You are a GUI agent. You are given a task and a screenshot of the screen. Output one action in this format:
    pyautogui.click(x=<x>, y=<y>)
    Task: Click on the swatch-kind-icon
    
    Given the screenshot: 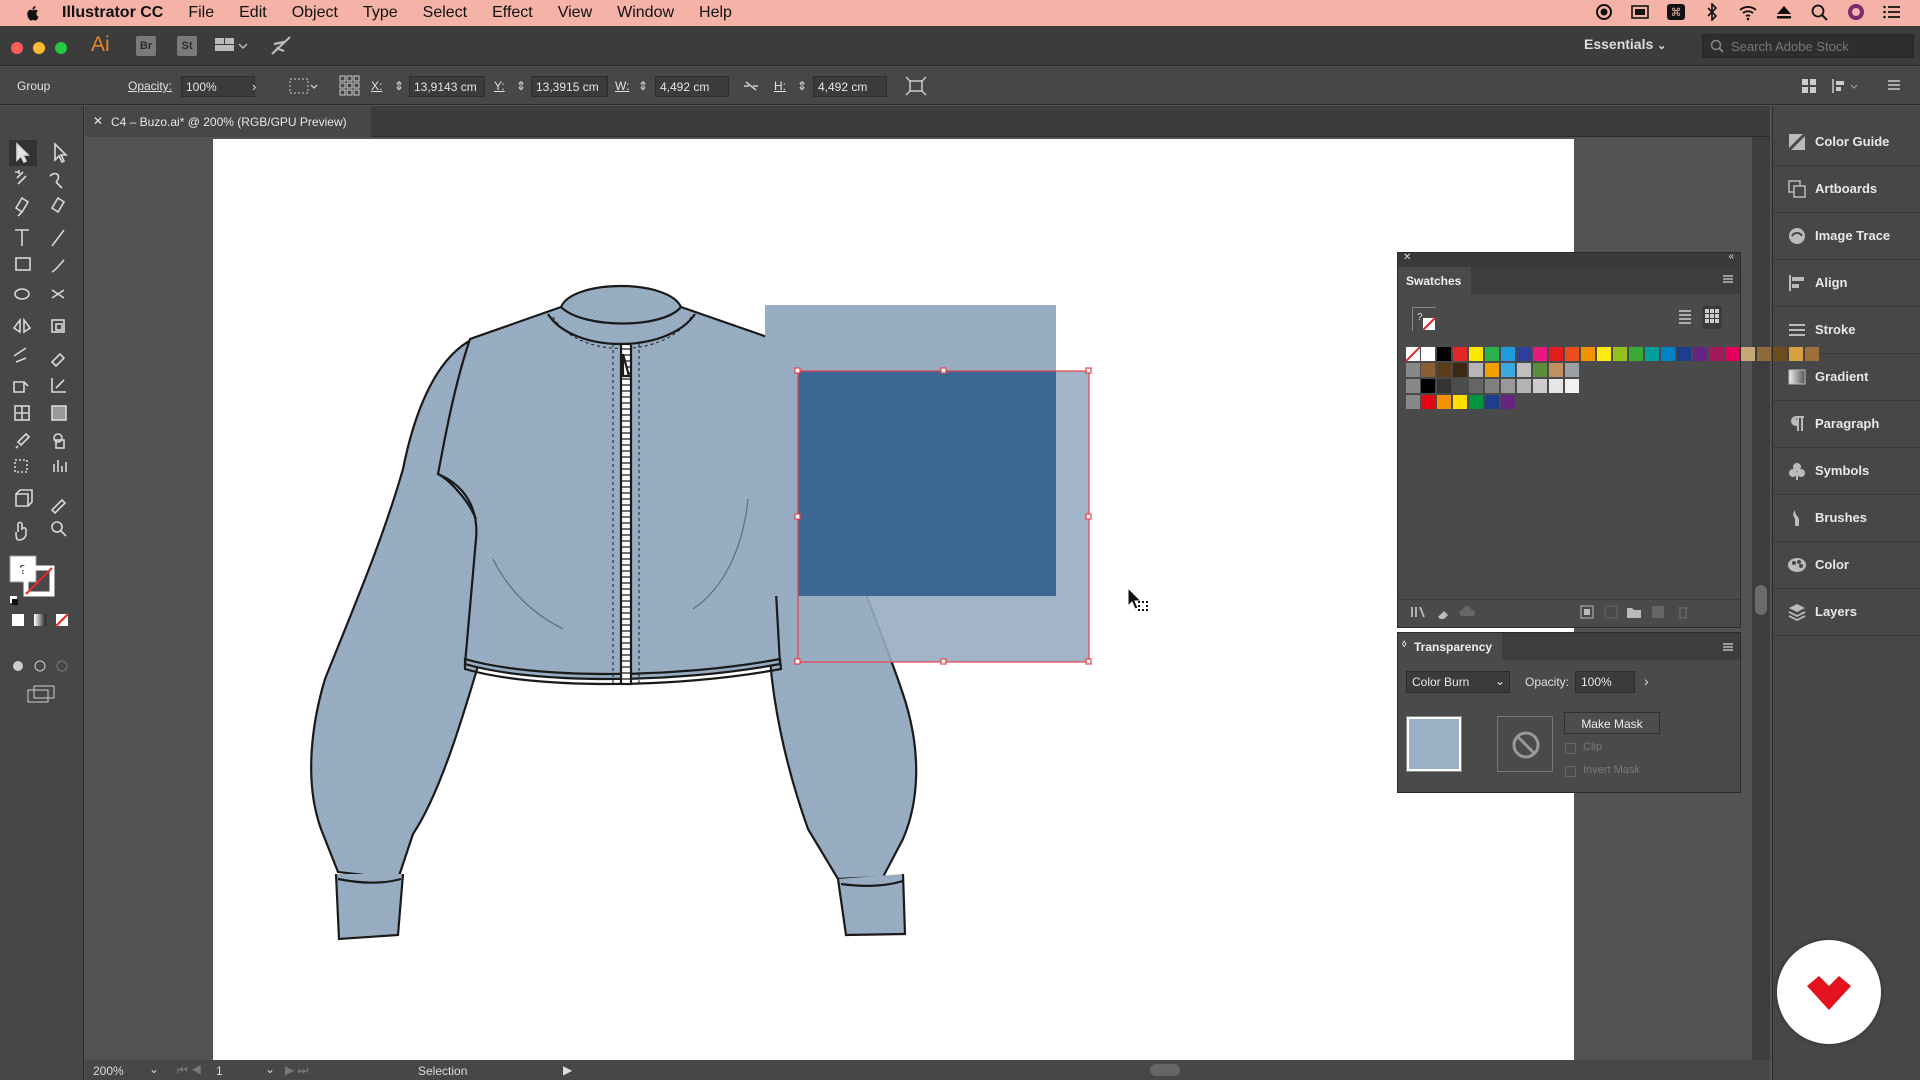 What is the action you would take?
    pyautogui.click(x=1443, y=613)
    